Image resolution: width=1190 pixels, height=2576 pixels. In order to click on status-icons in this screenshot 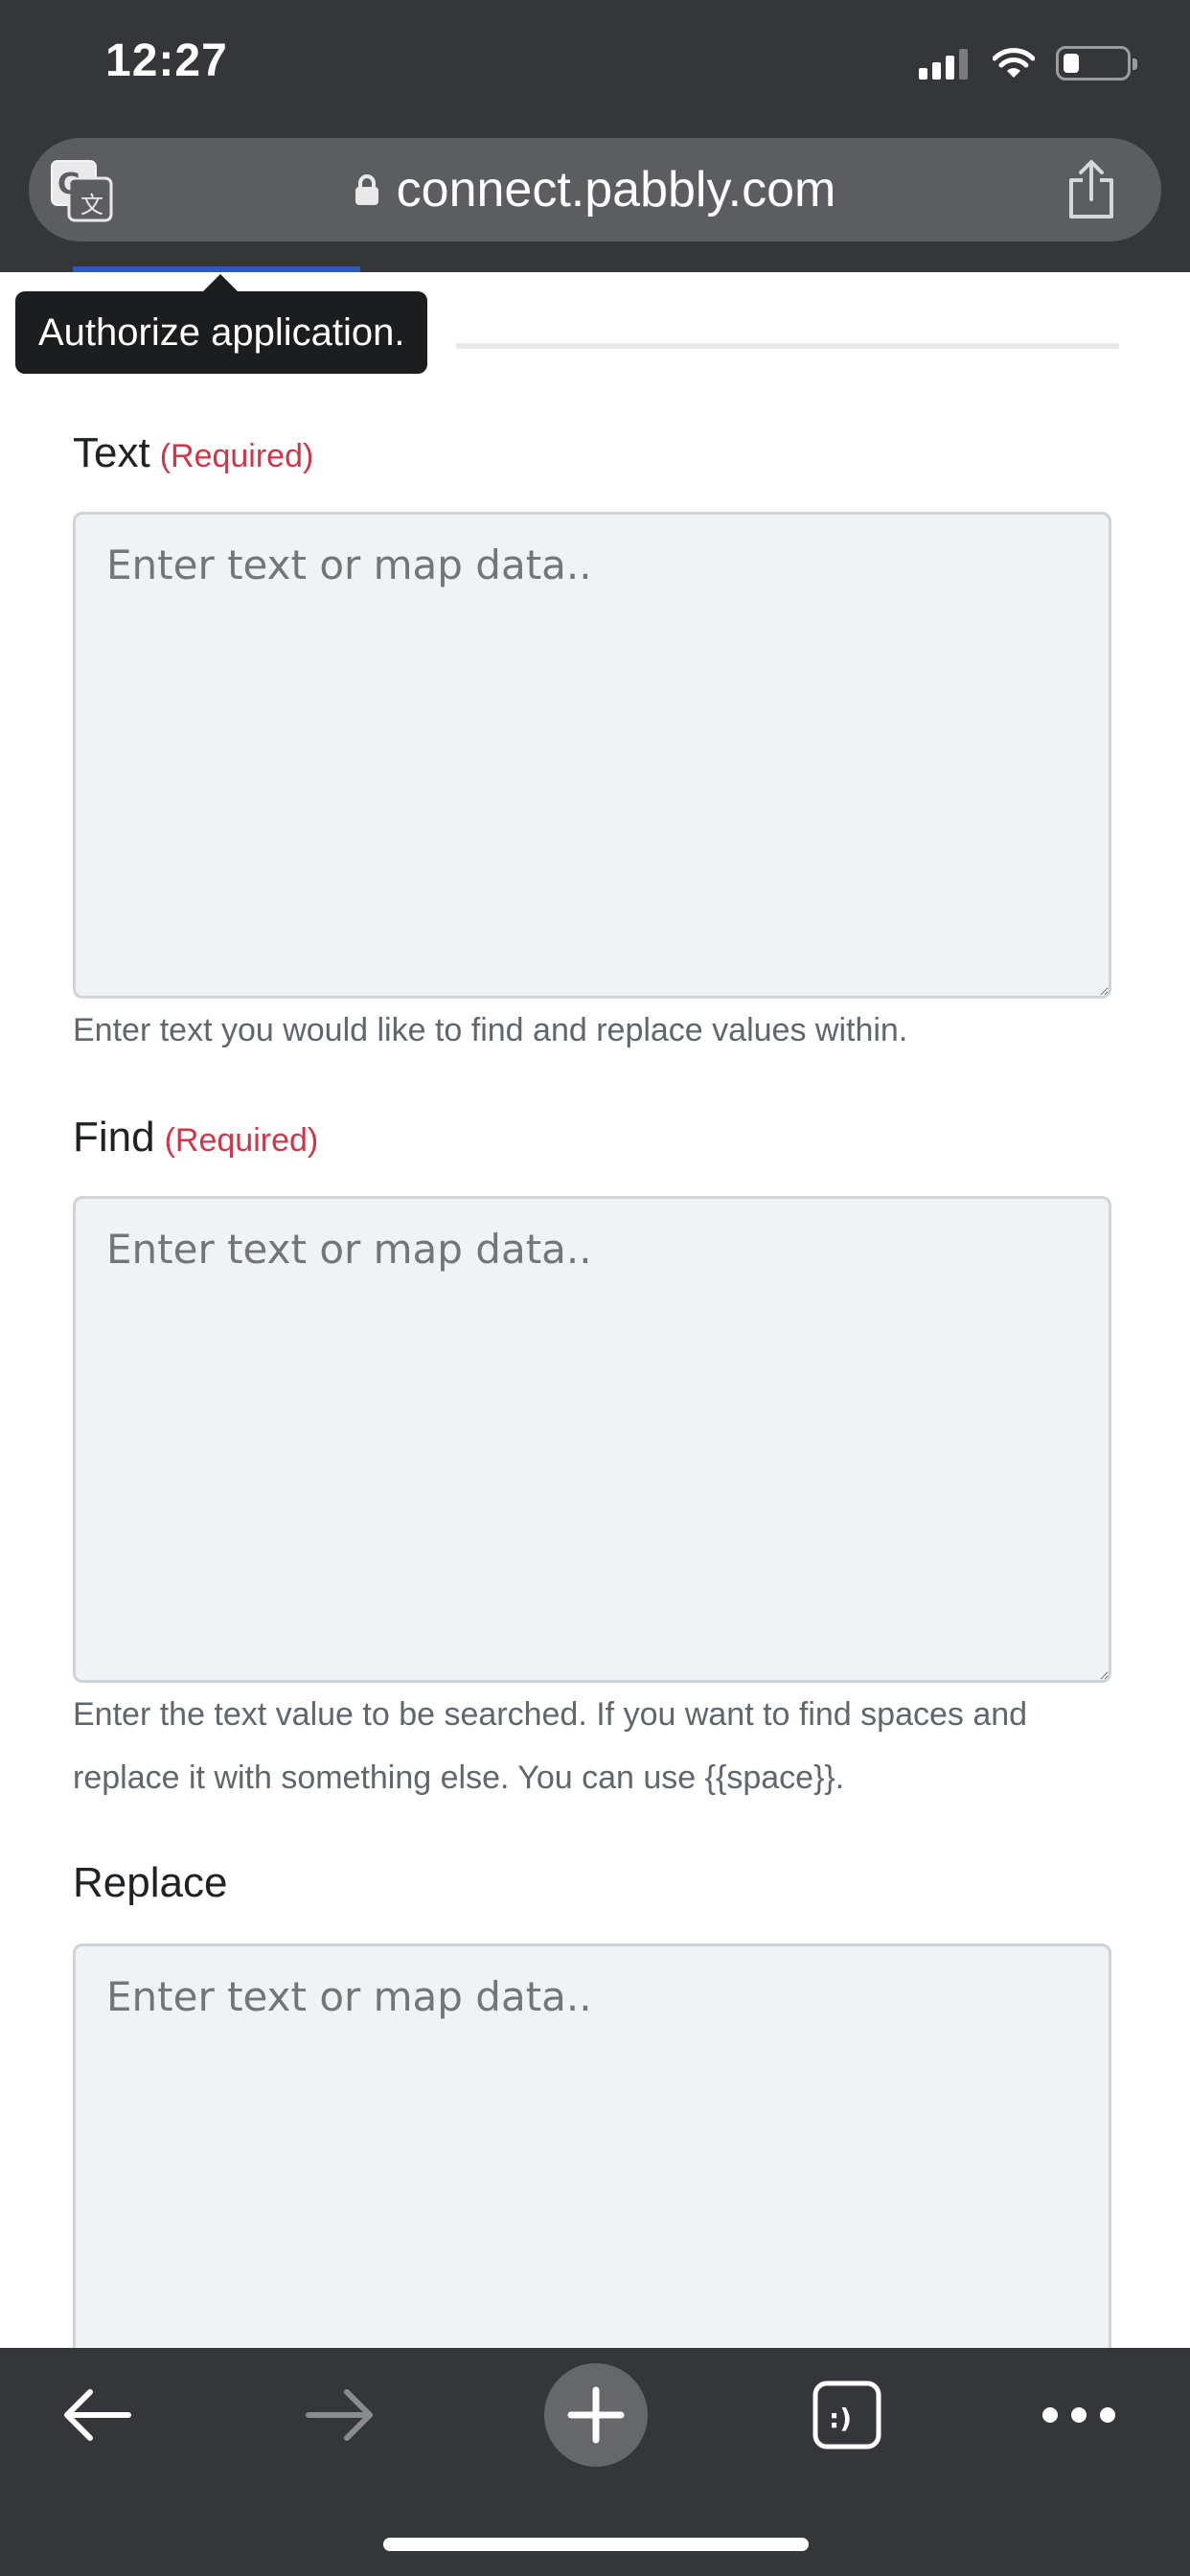, I will do `click(1028, 63)`.